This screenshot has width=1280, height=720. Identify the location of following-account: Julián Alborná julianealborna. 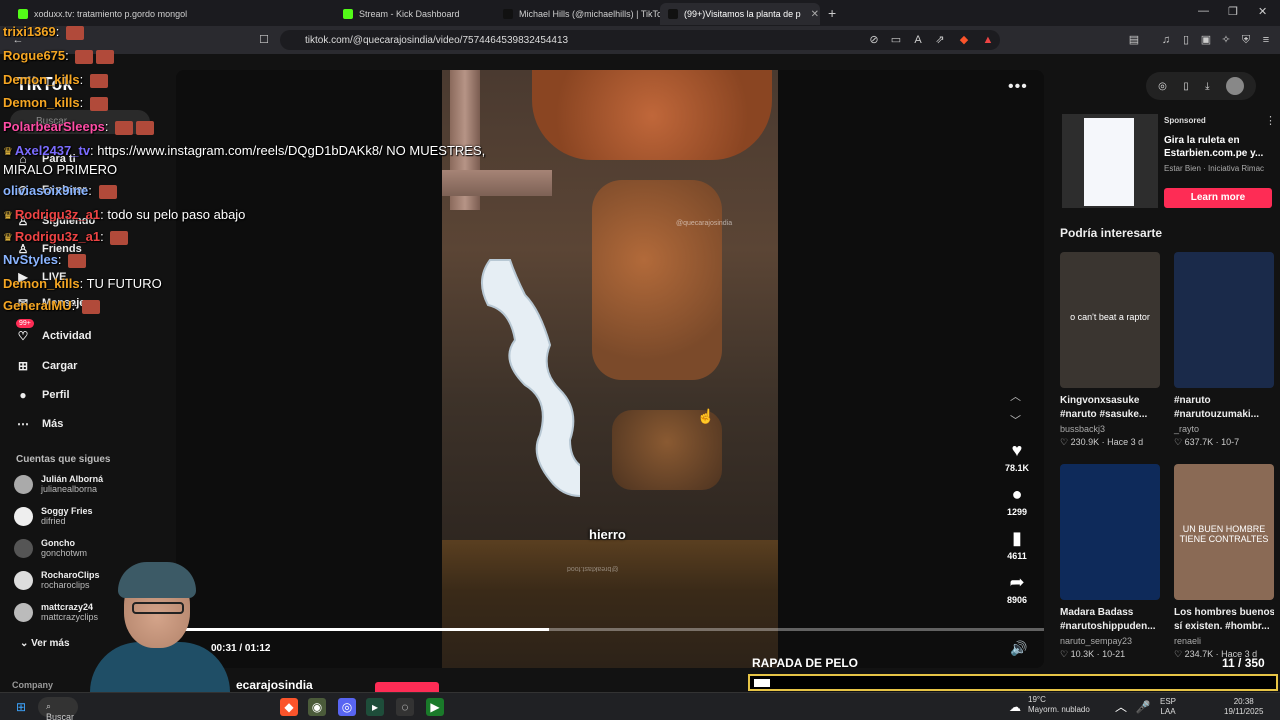
(58, 484).